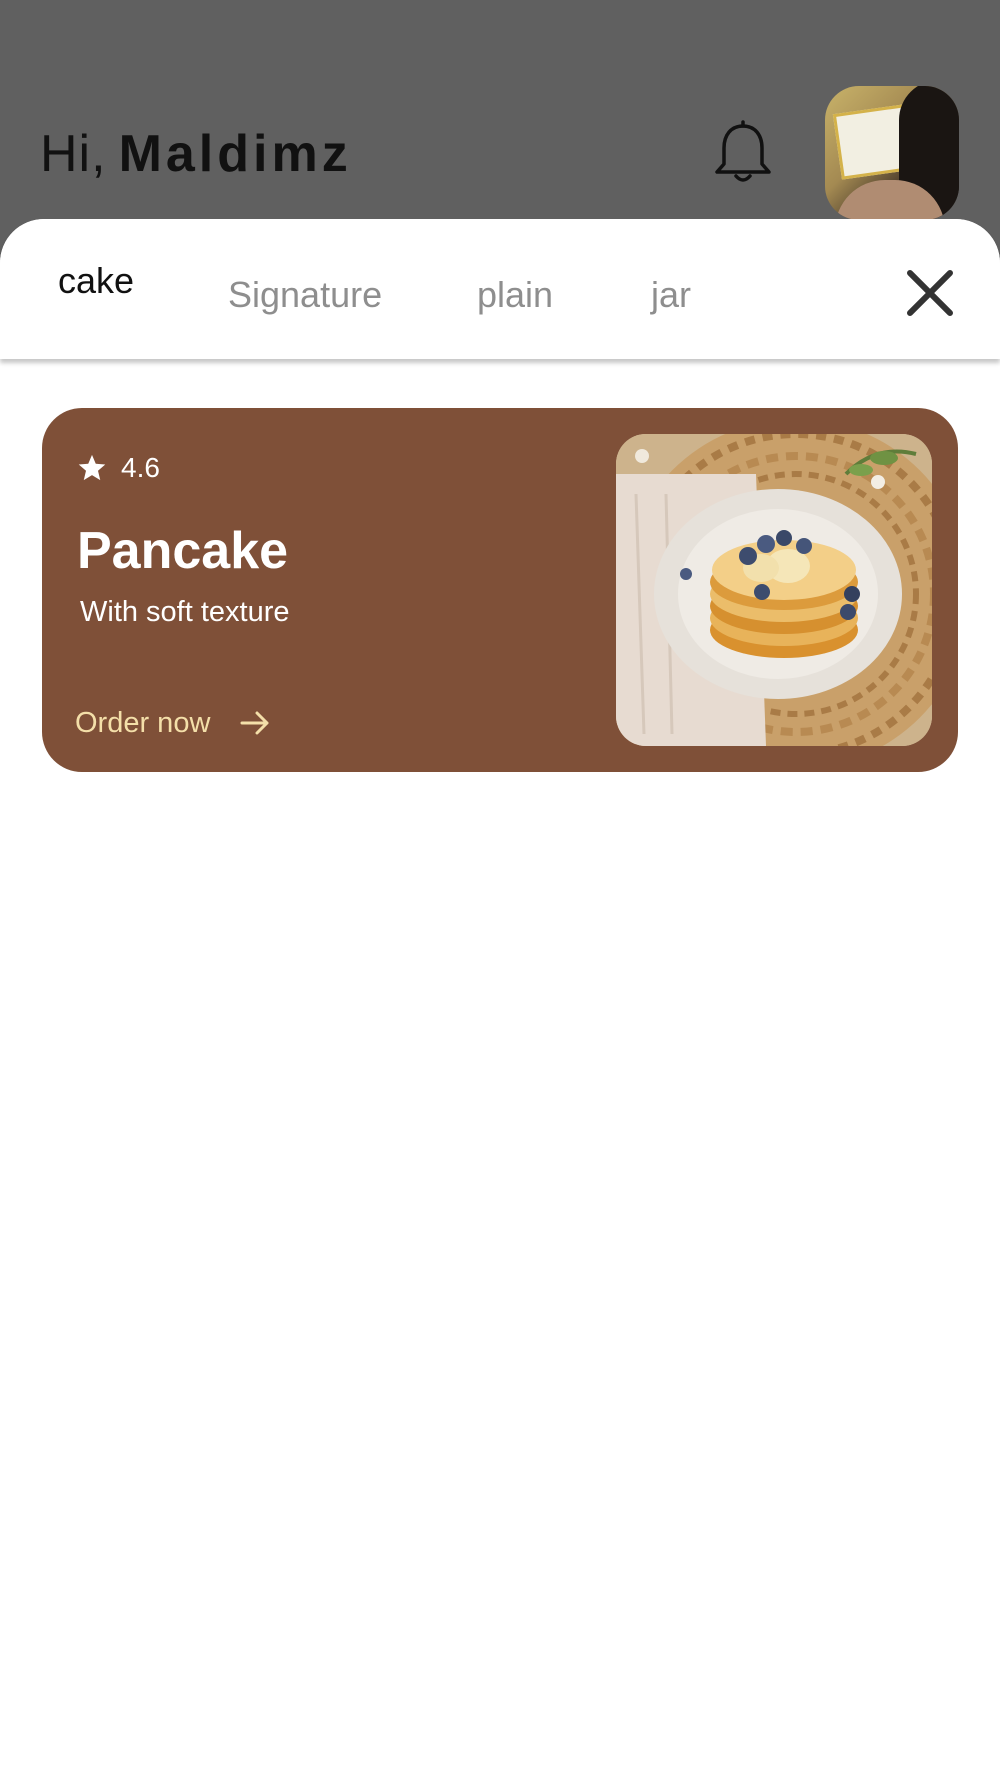  I want to click on rating-value: 4.6, so click(140, 467).